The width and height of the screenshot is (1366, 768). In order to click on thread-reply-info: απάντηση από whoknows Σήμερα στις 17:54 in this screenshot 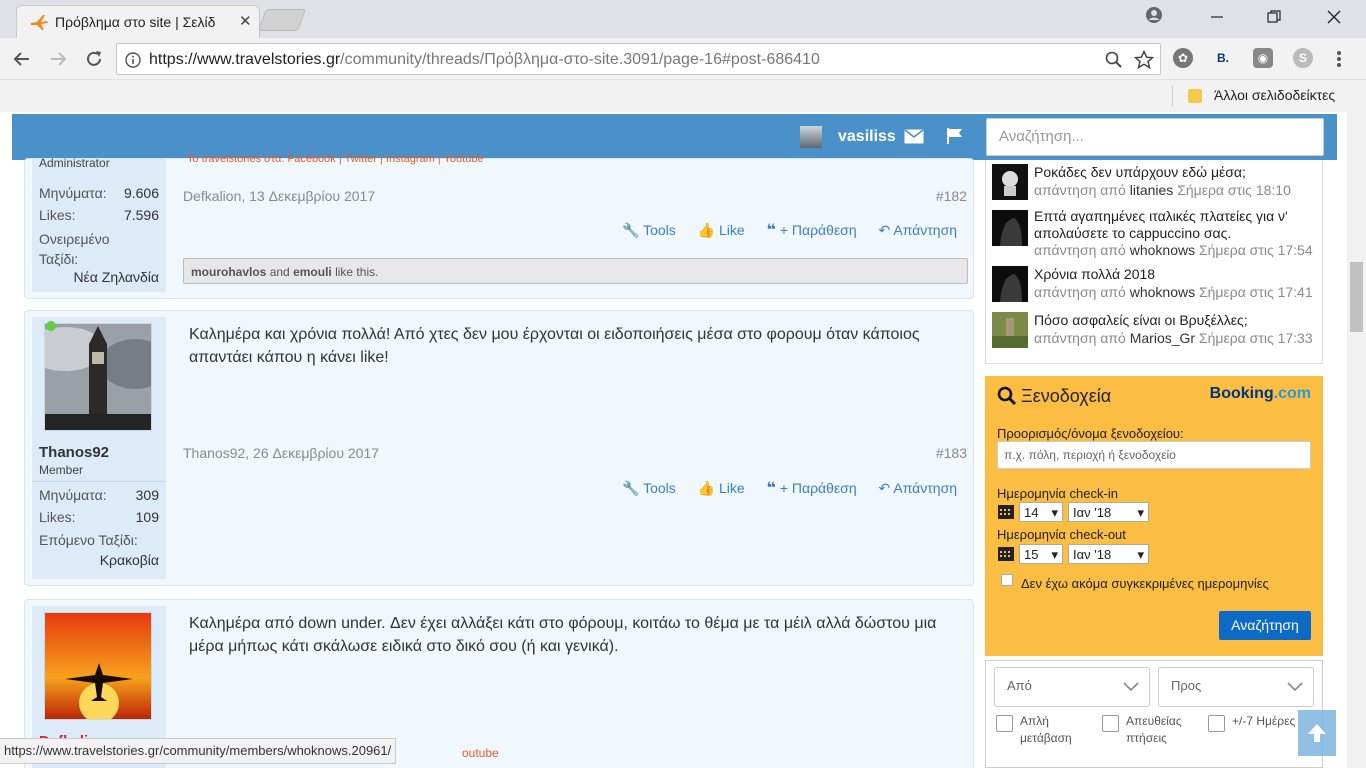, I will do `click(1173, 250)`.